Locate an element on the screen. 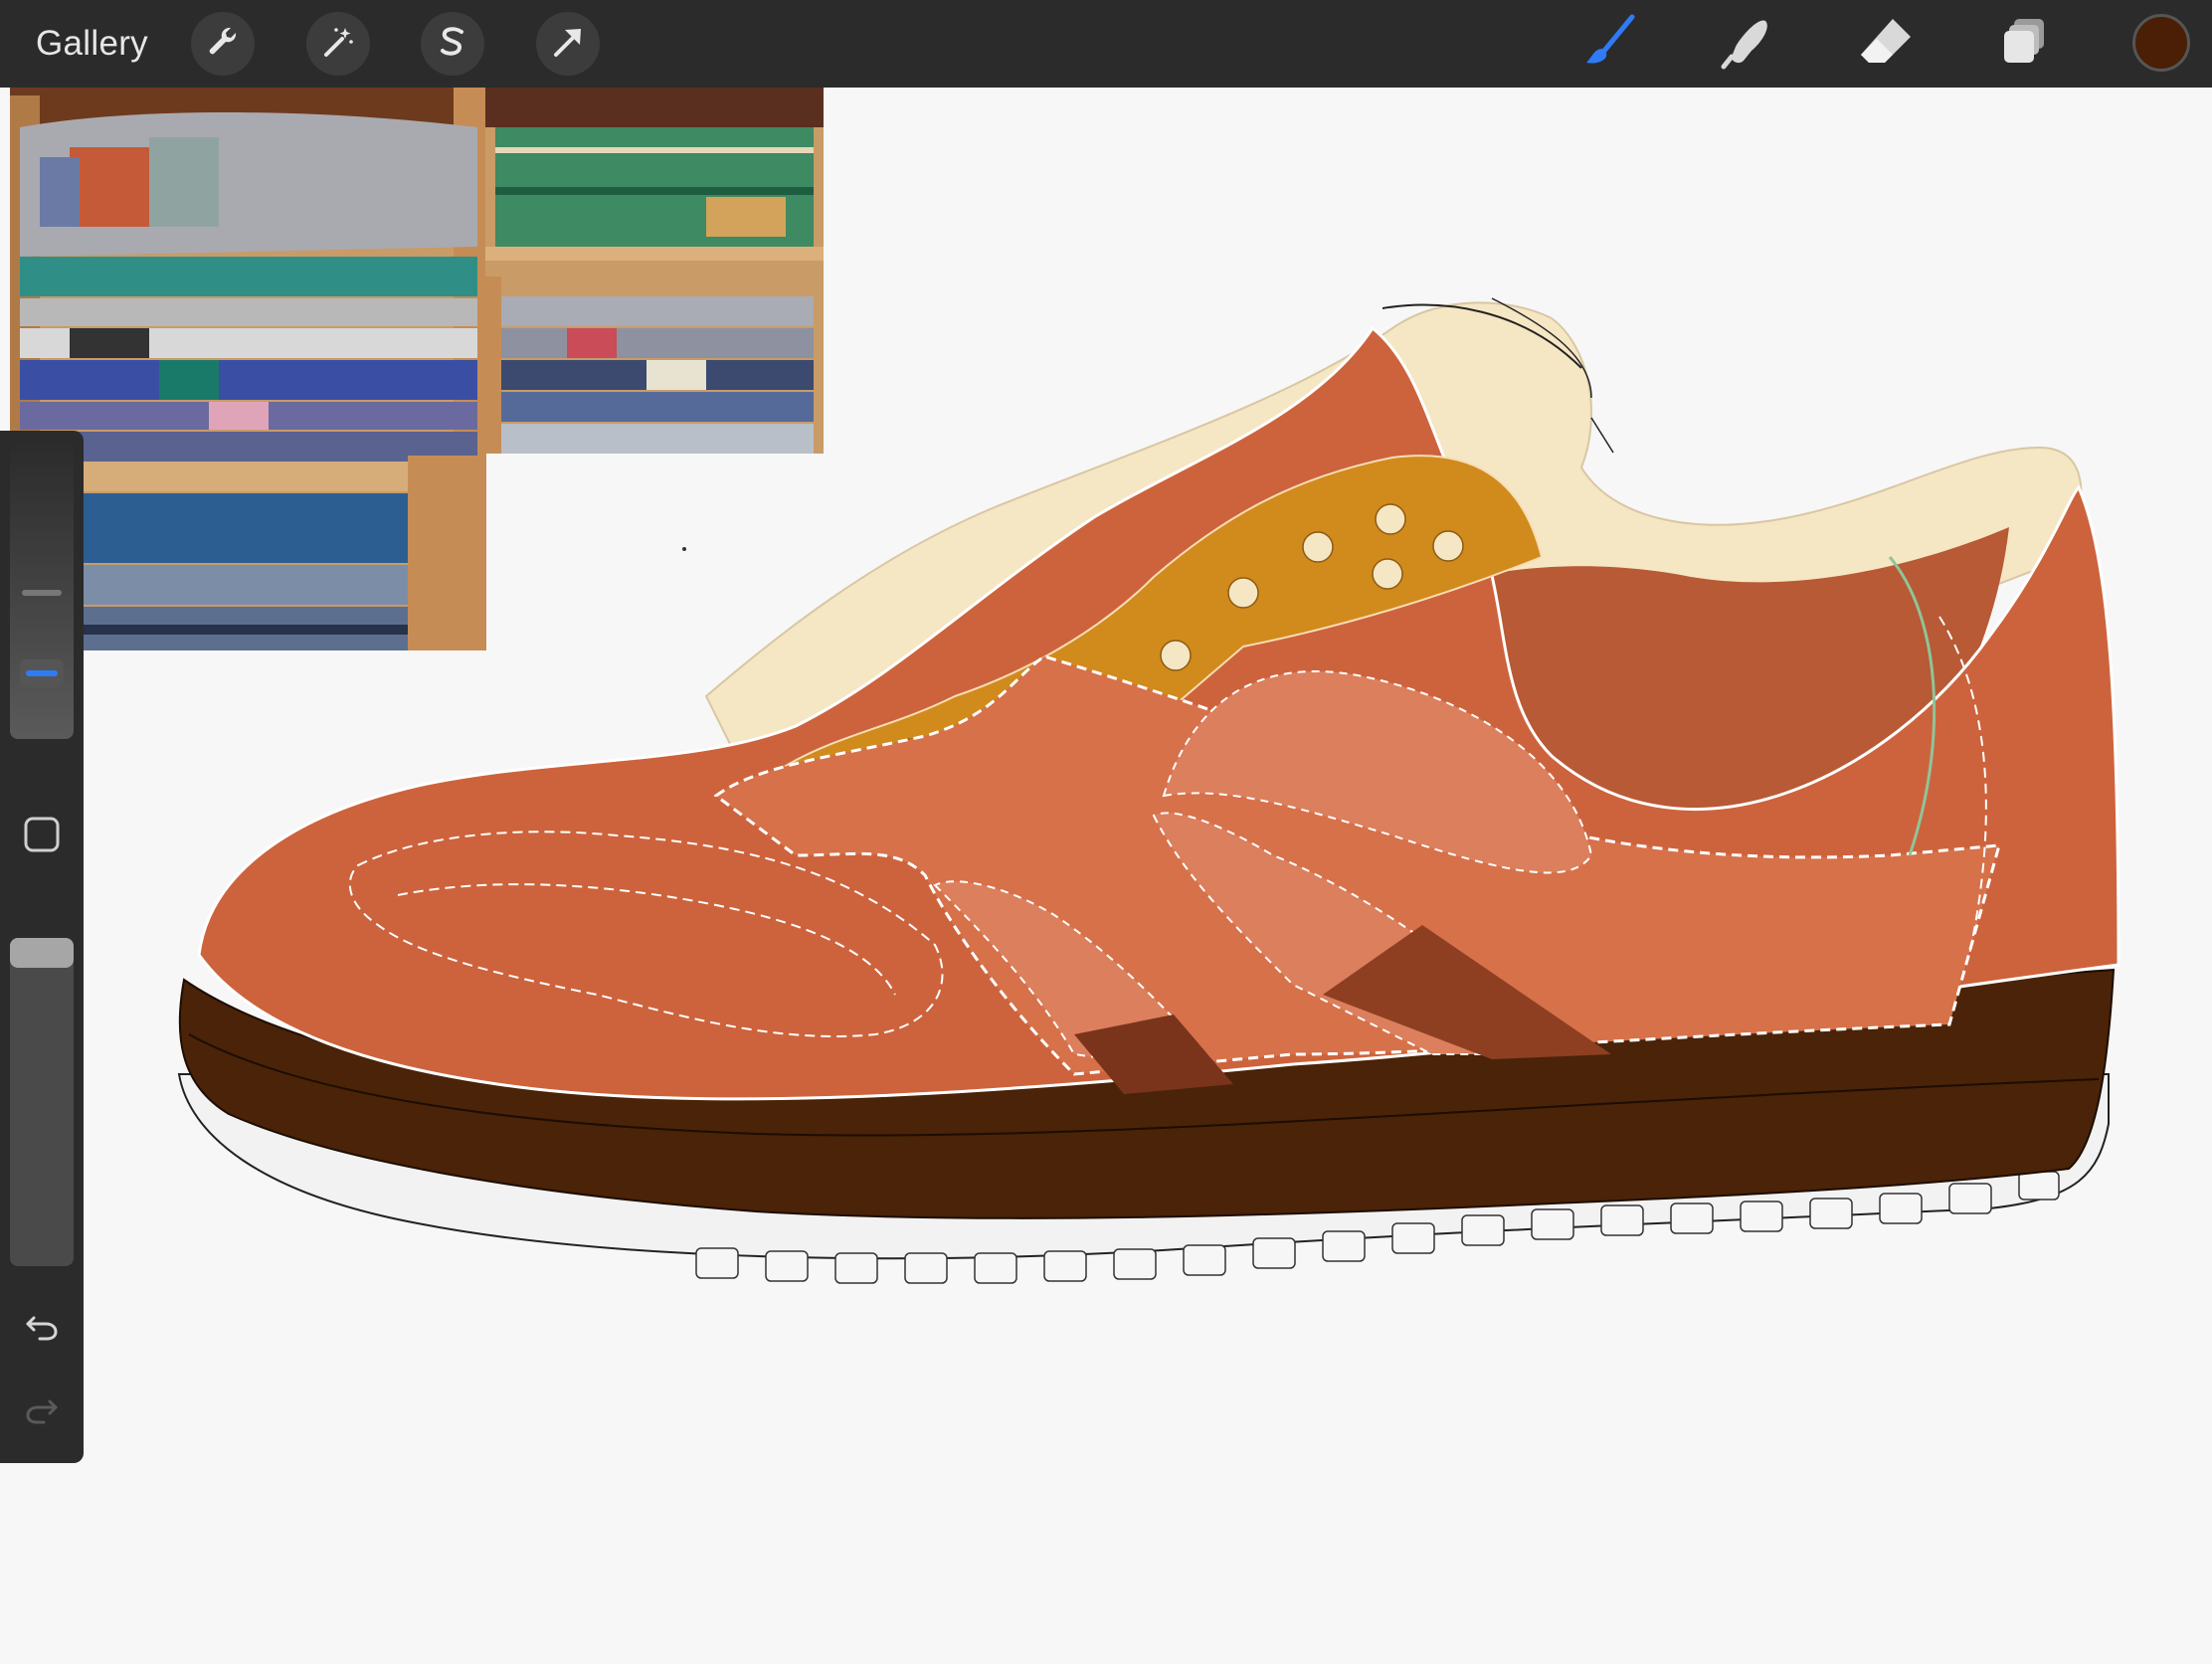 Image resolution: width=2212 pixels, height=1664 pixels. selection-button is located at coordinates (452, 44).